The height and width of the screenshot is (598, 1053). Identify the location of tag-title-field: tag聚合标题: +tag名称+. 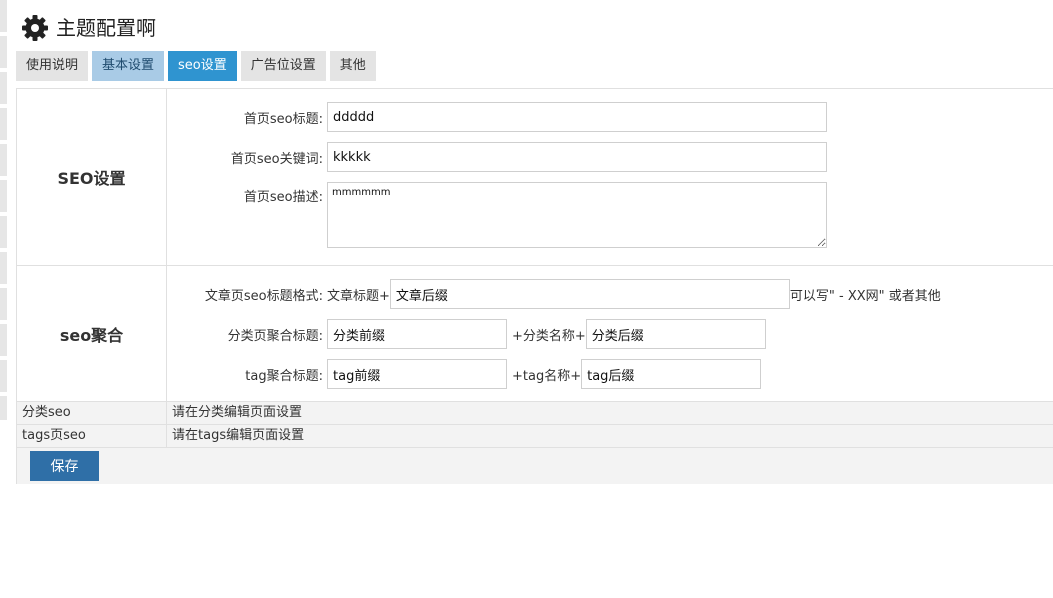
(464, 374).